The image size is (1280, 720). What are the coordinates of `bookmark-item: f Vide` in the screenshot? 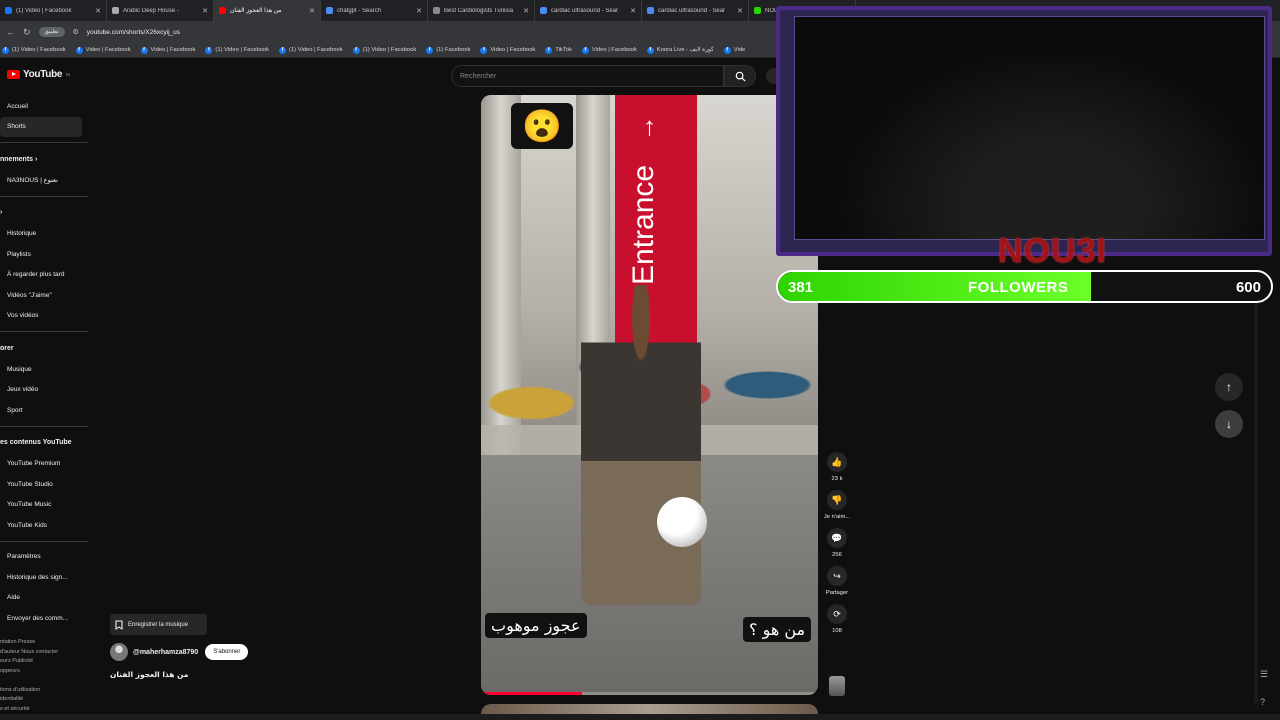 It's located at (734, 50).